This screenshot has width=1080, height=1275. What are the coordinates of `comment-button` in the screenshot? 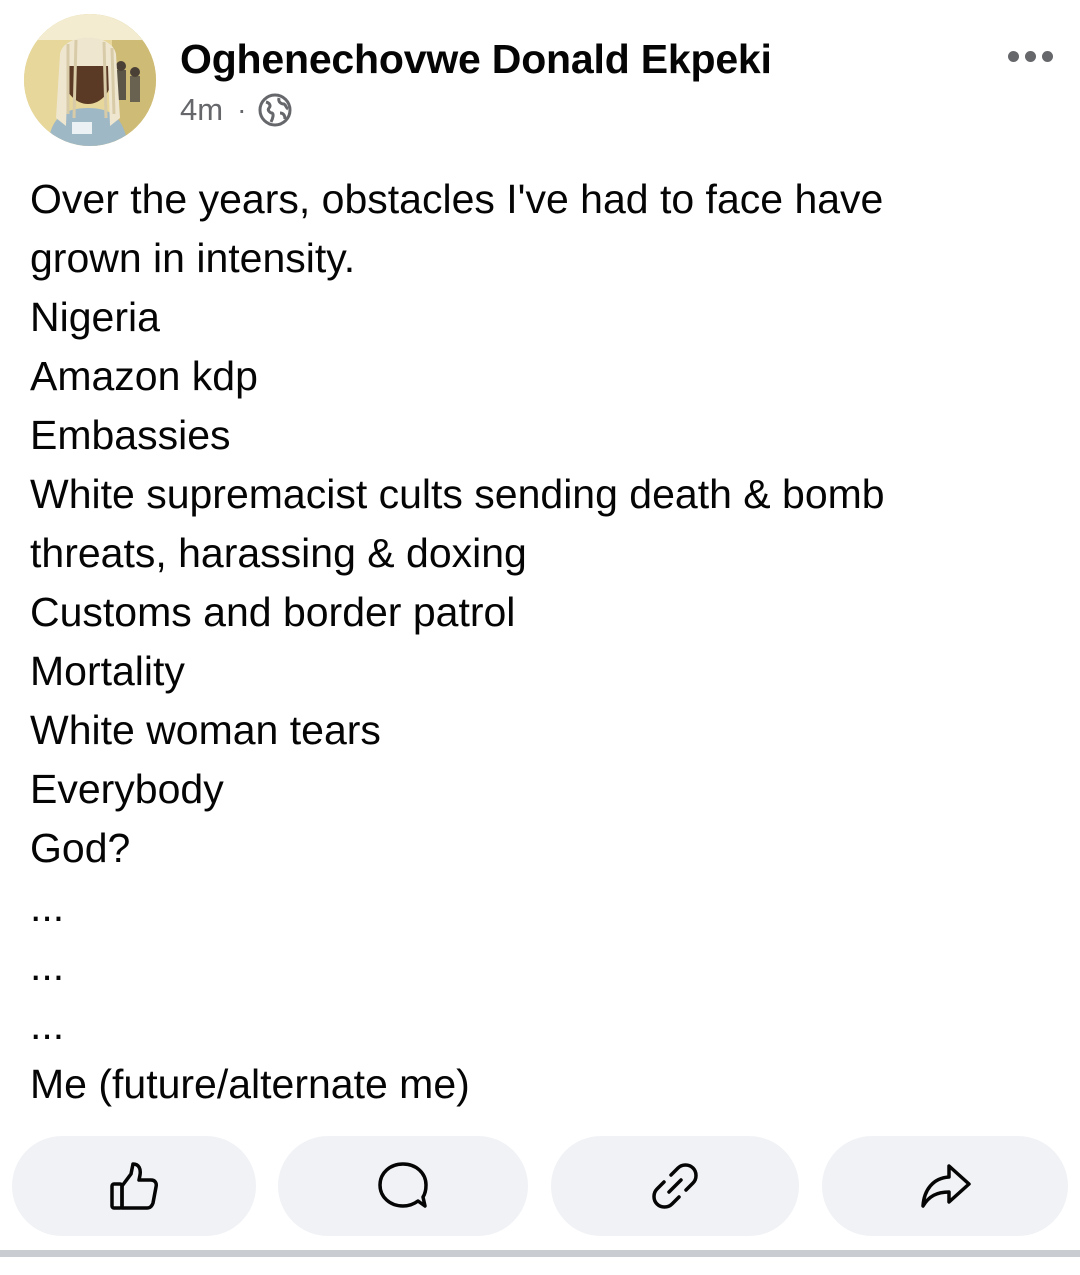 It's located at (403, 1186).